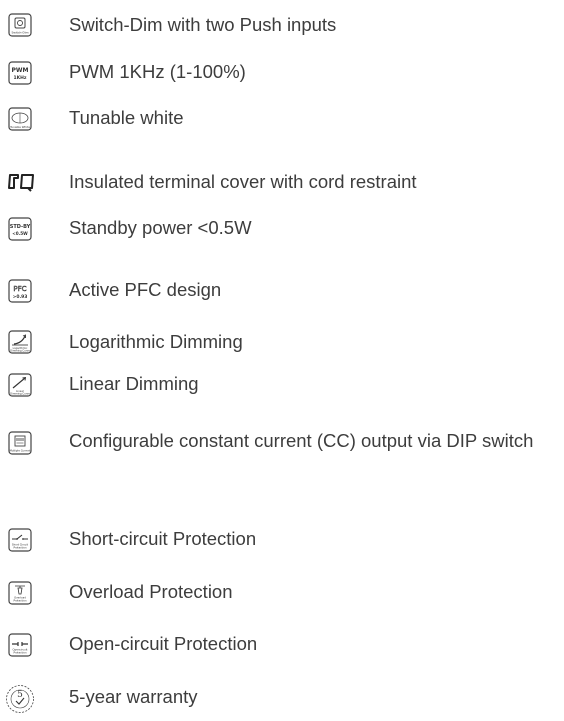 The height and width of the screenshot is (721, 564). Describe the element at coordinates (133, 696) in the screenshot. I see `feature-label: 5-year warranty` at that location.